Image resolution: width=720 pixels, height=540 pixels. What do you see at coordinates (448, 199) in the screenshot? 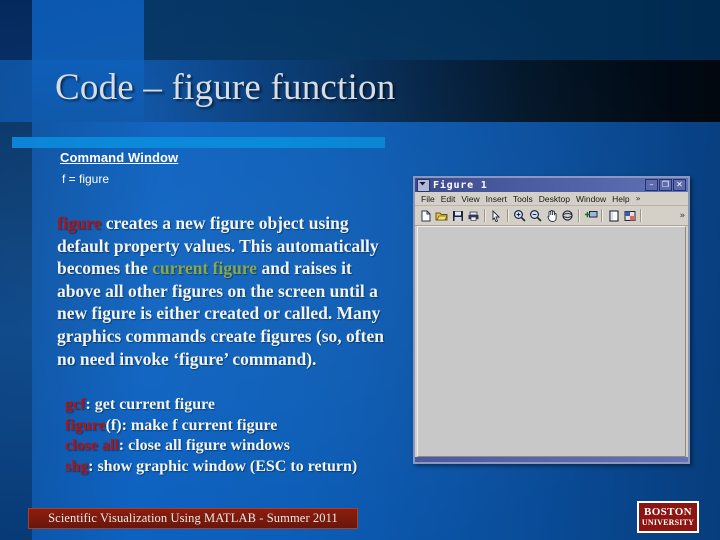
I see `menu-item-edit: Edit` at bounding box center [448, 199].